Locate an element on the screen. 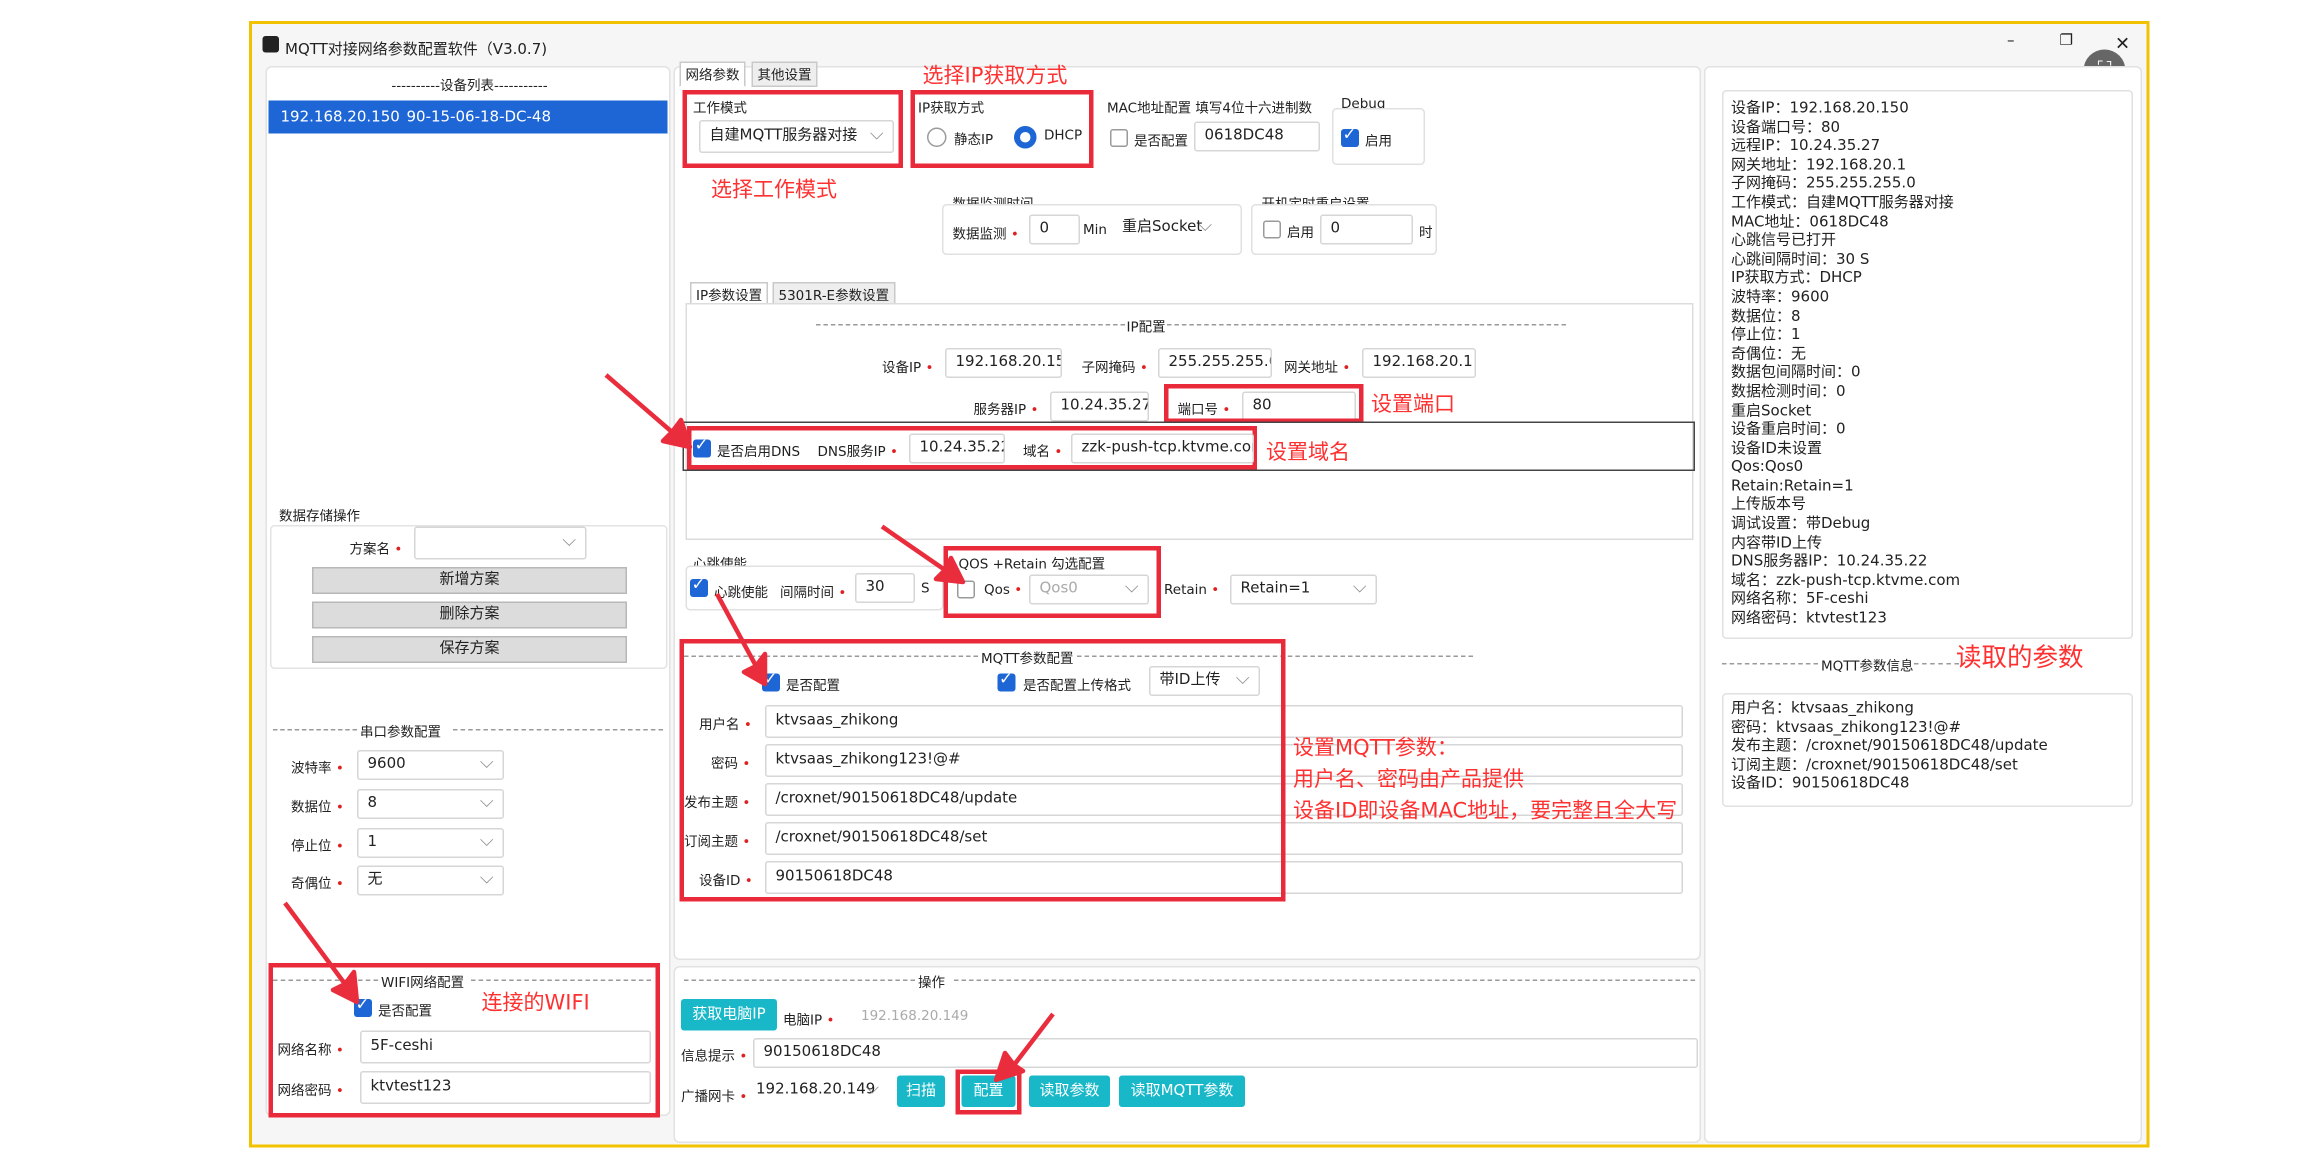  arrow-mqtt-icon is located at coordinates (741, 639).